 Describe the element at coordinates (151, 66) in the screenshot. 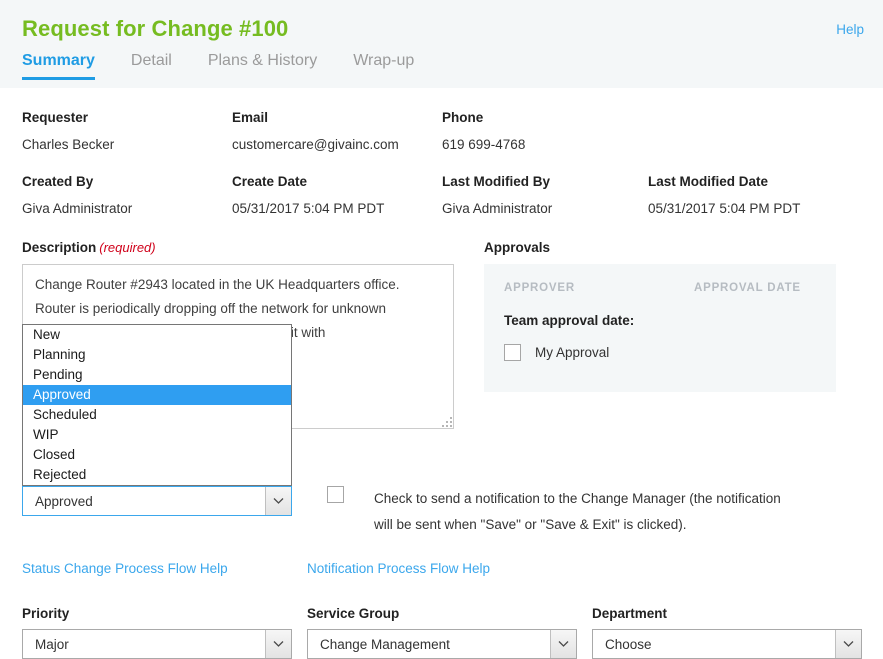

I see `tab-detail: Detail` at that location.